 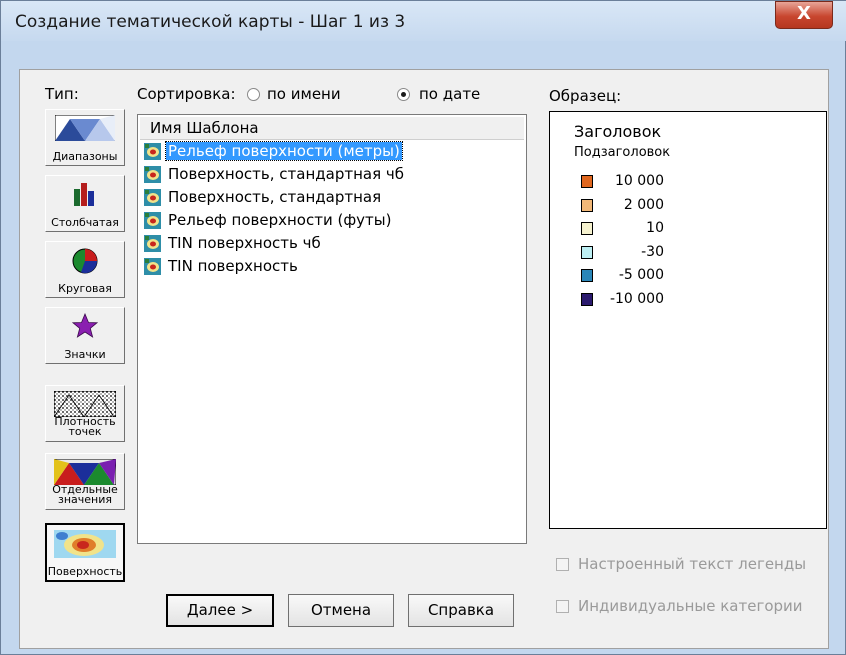 What do you see at coordinates (85, 156) in the screenshot?
I see `type-button-label: Диапазоны` at bounding box center [85, 156].